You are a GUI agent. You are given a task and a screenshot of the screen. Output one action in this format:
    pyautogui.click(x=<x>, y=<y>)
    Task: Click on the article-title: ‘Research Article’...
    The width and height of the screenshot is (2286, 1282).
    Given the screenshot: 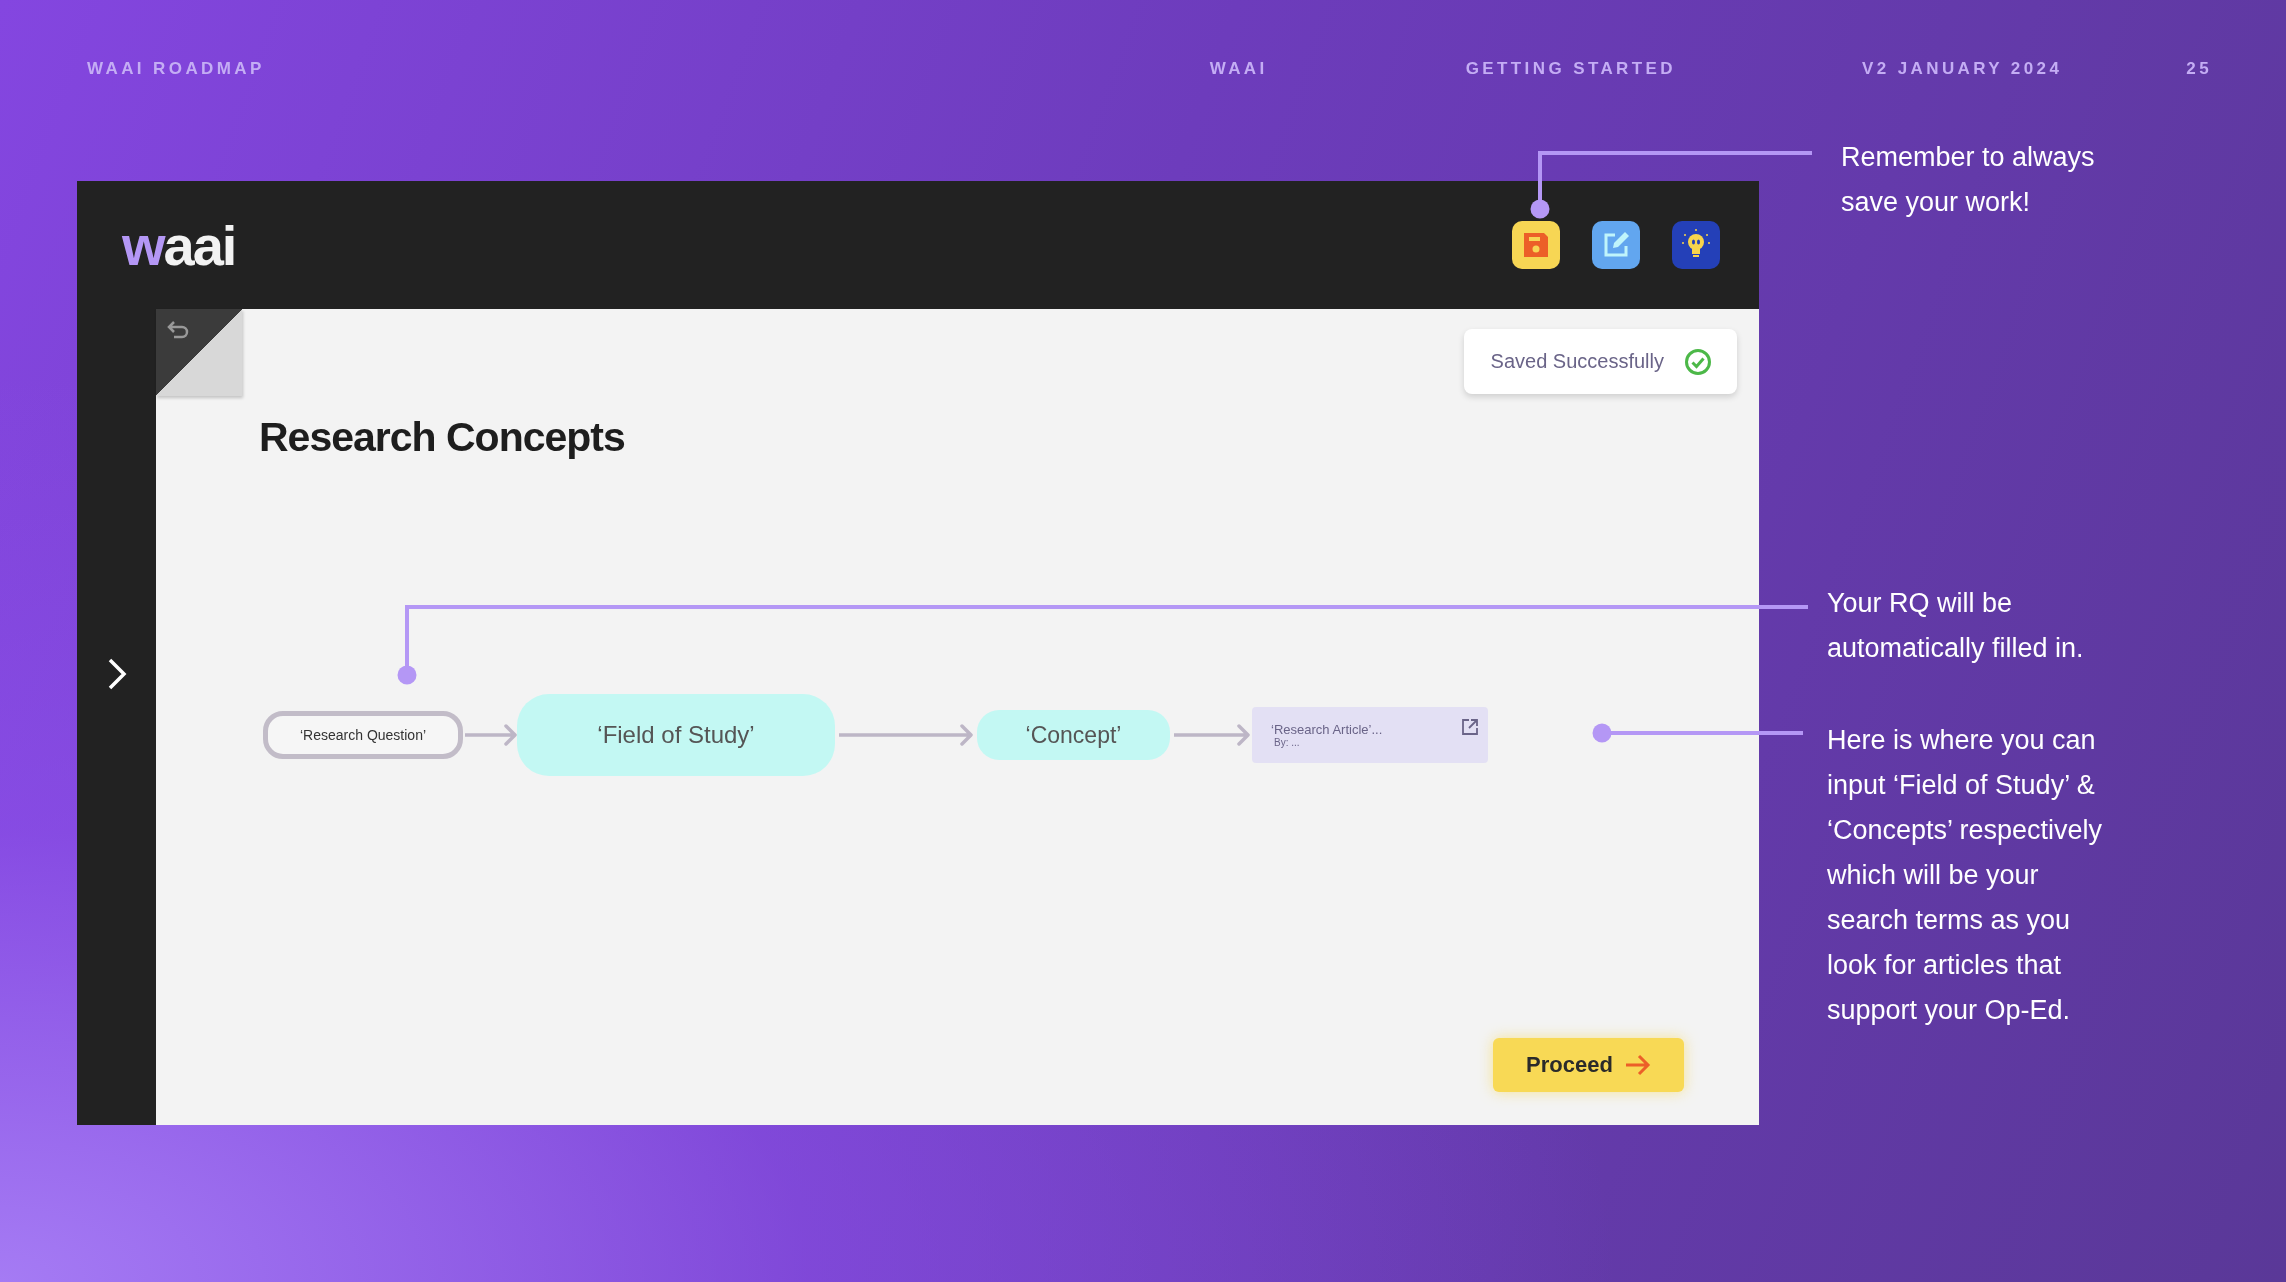 What is the action you would take?
    pyautogui.click(x=1327, y=729)
    